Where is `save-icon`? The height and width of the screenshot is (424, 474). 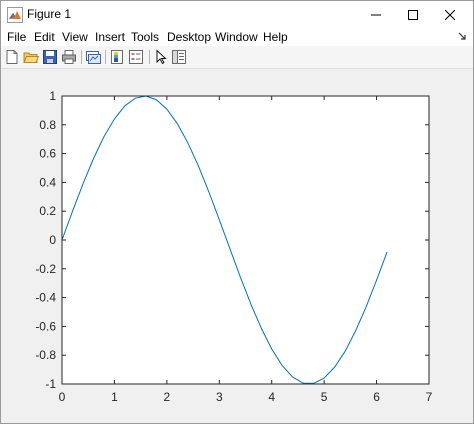
save-icon is located at coordinates (50, 57).